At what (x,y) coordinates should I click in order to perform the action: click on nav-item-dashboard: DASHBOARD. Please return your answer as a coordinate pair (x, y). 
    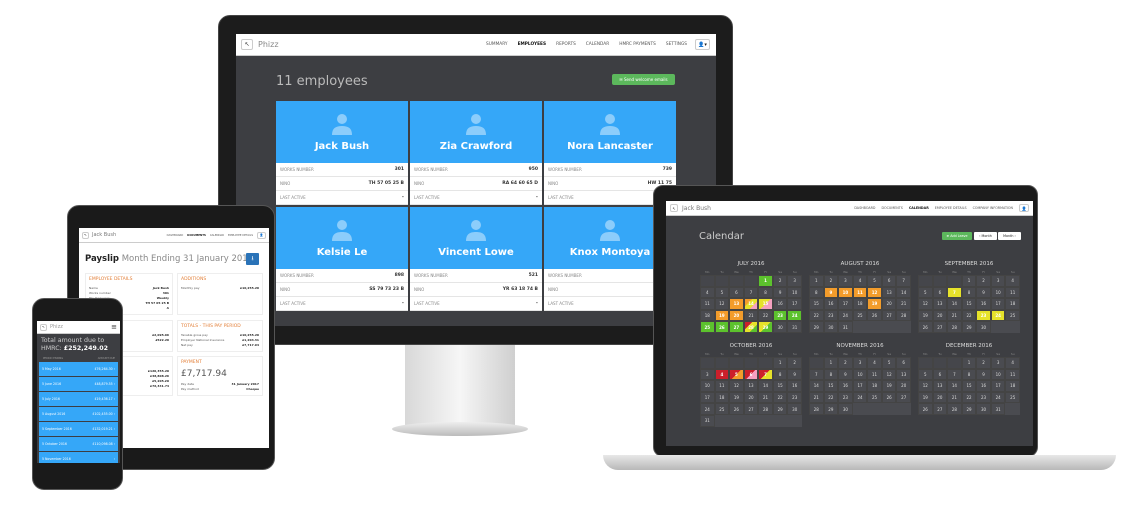
    Looking at the image, I should click on (864, 208).